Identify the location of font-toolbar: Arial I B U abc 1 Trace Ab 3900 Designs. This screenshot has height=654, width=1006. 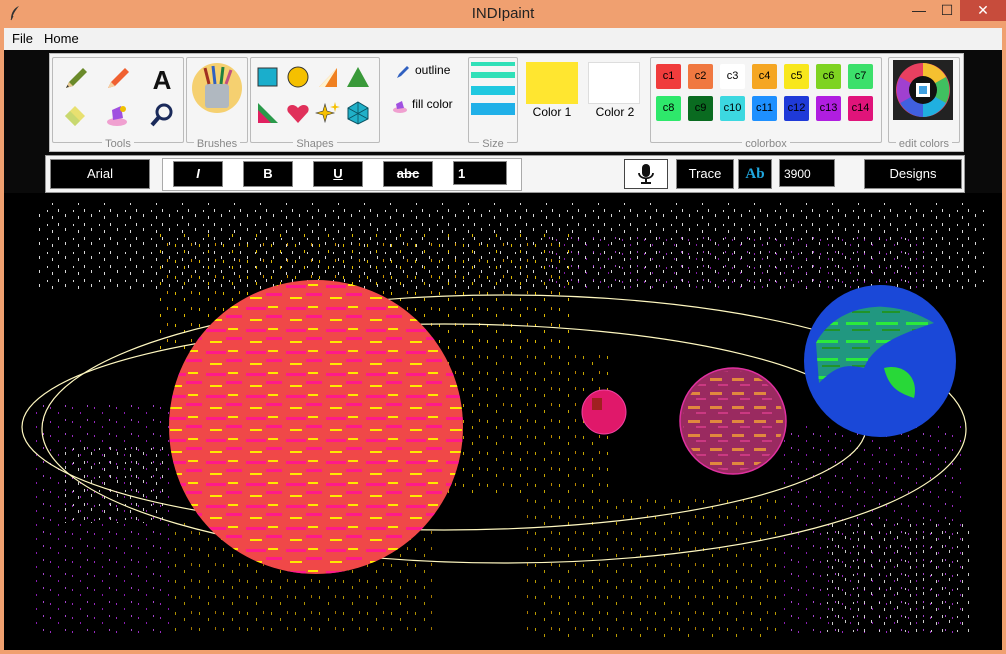
(505, 174).